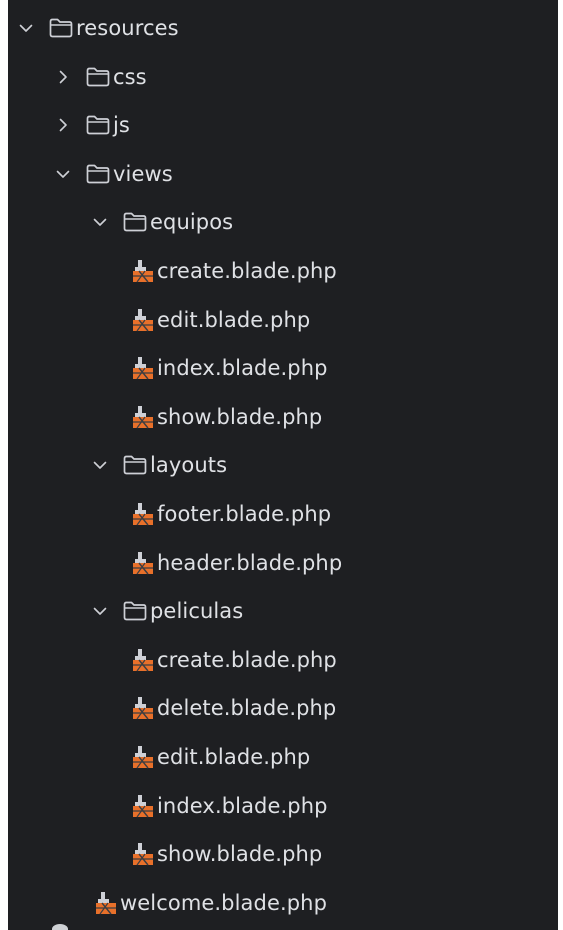 The height and width of the screenshot is (930, 563). What do you see at coordinates (283, 77) in the screenshot?
I see `tree-folder-row: css` at bounding box center [283, 77].